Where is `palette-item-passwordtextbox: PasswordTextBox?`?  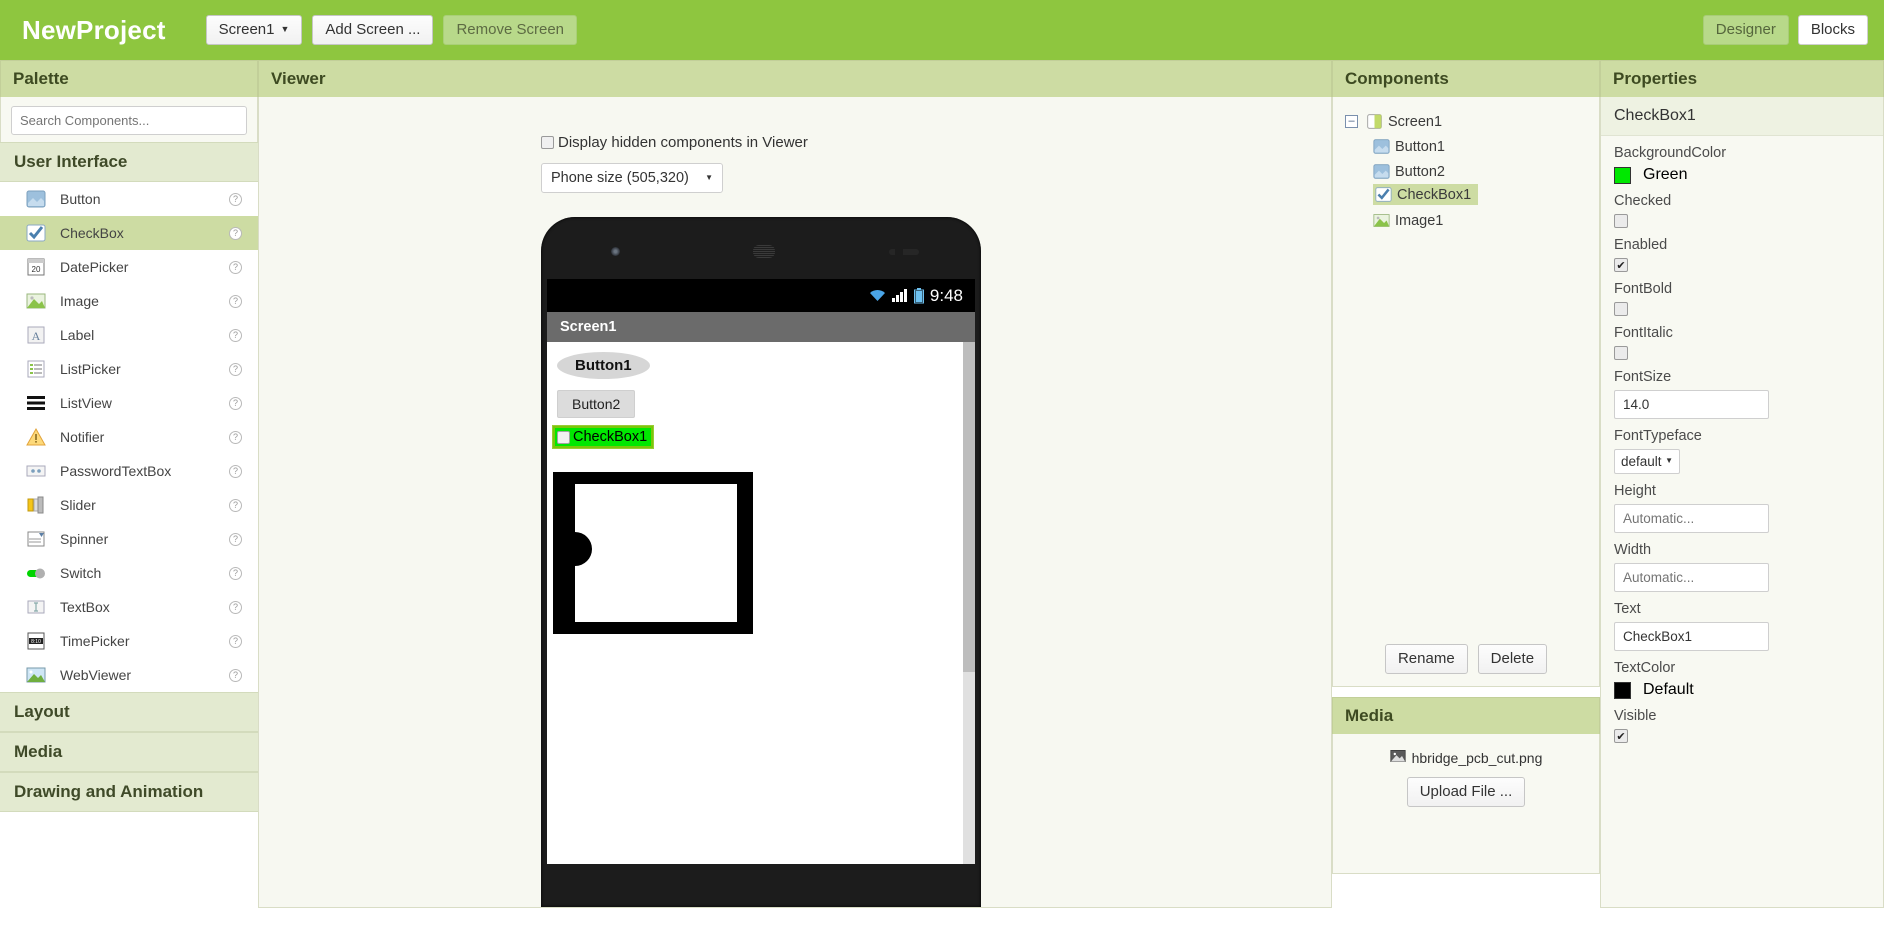
palette-item-passwordtextbox: PasswordTextBox? is located at coordinates (129, 471).